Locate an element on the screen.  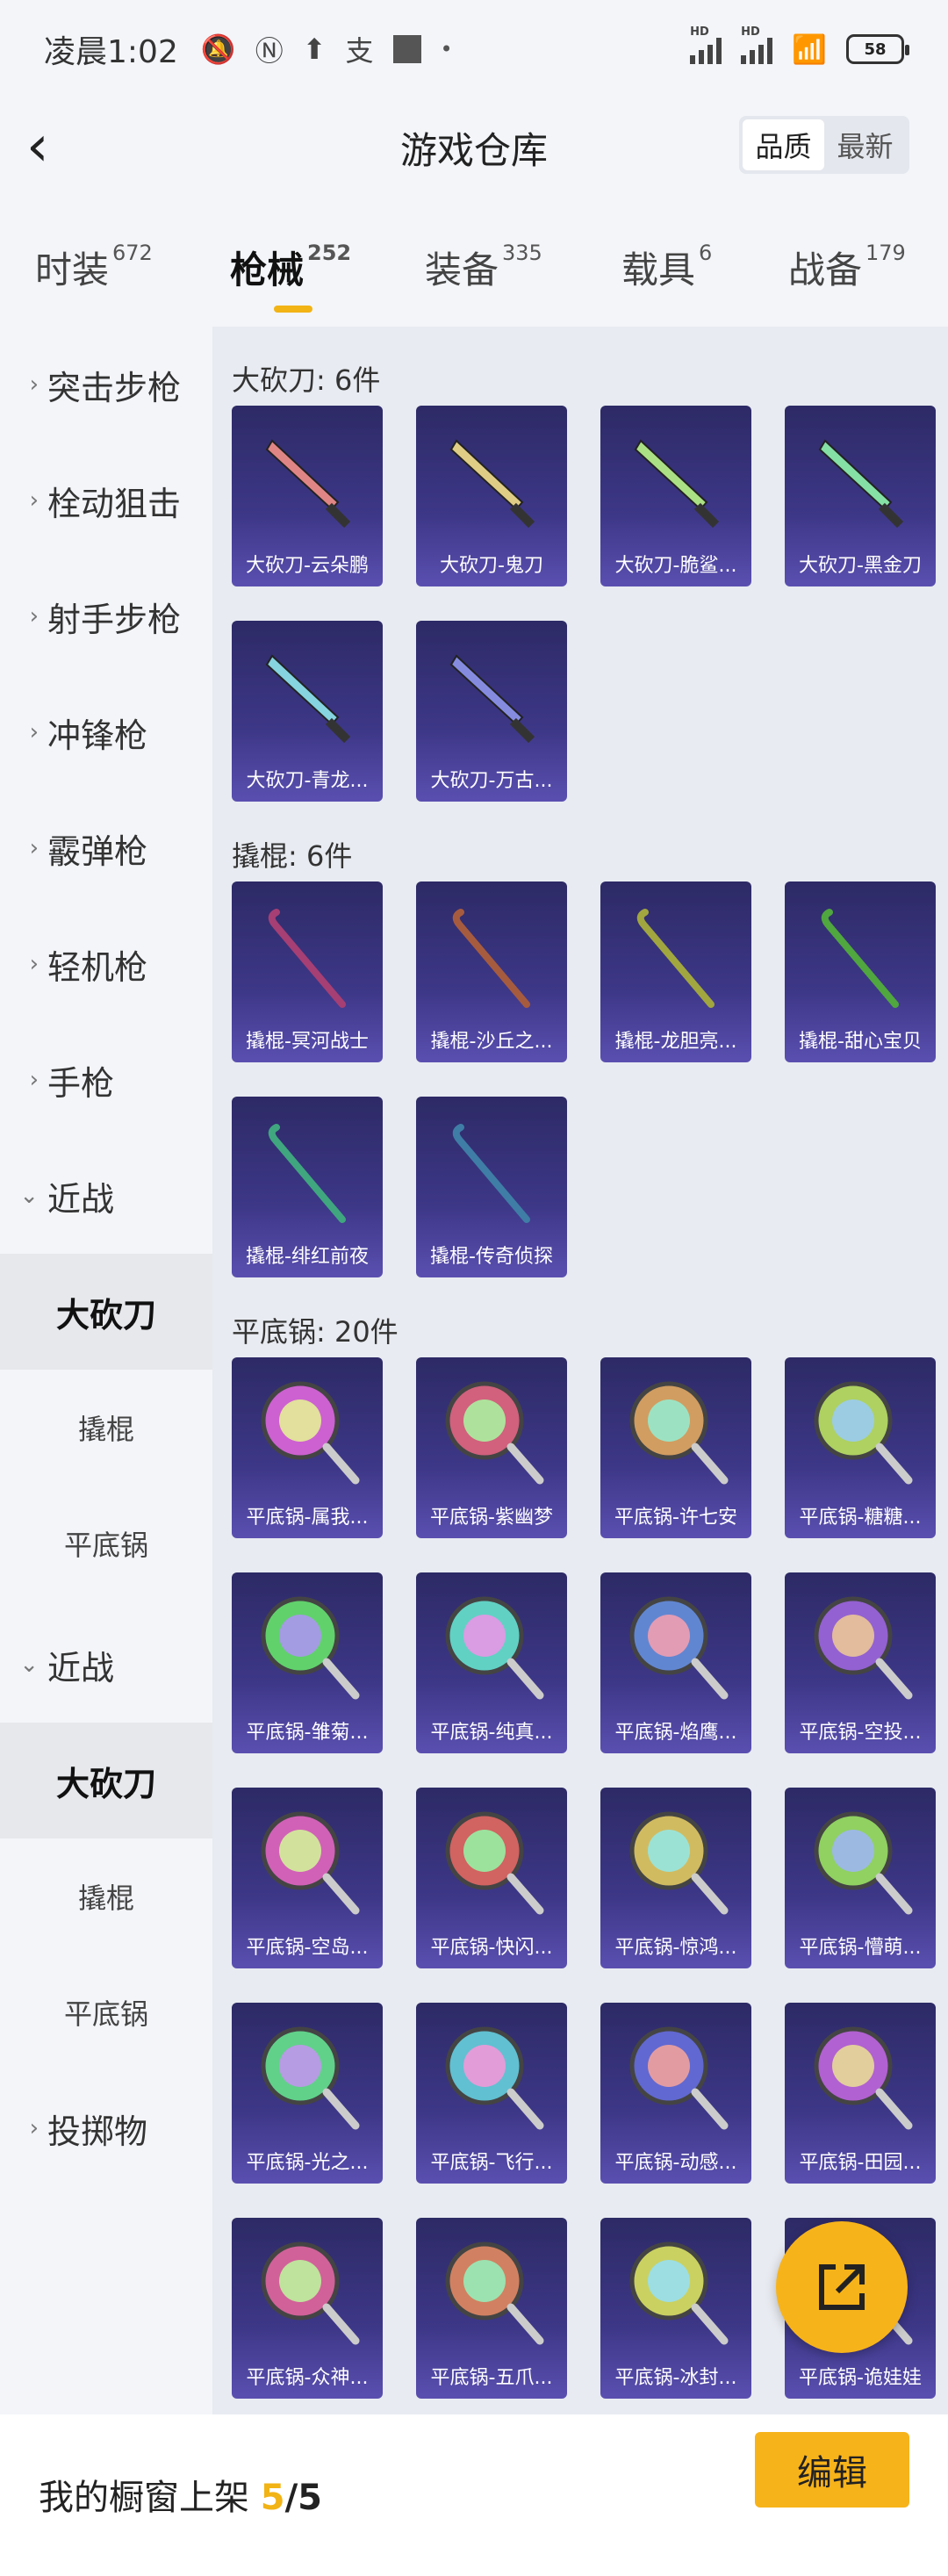
tab-count: 335 is located at coordinates (522, 253).